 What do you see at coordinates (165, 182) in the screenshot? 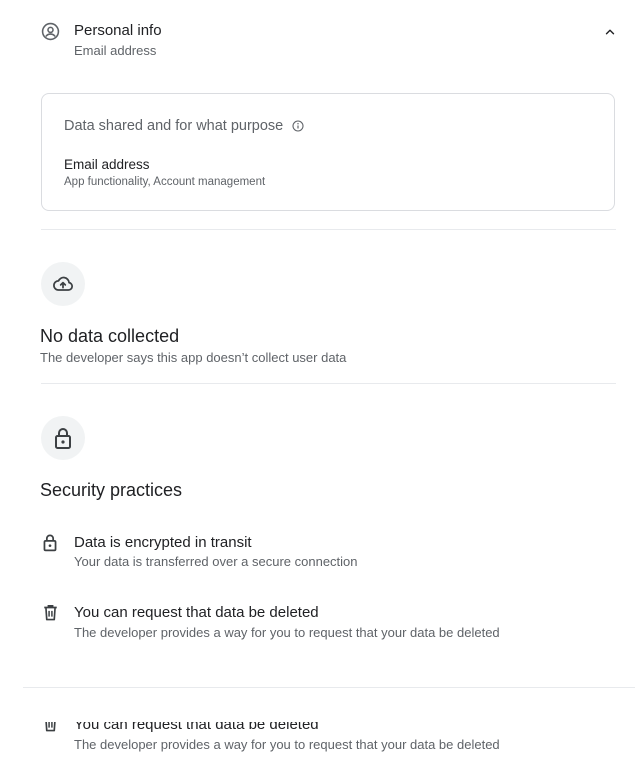
I see `shared-item-subtitle: App functionality, Account management` at bounding box center [165, 182].